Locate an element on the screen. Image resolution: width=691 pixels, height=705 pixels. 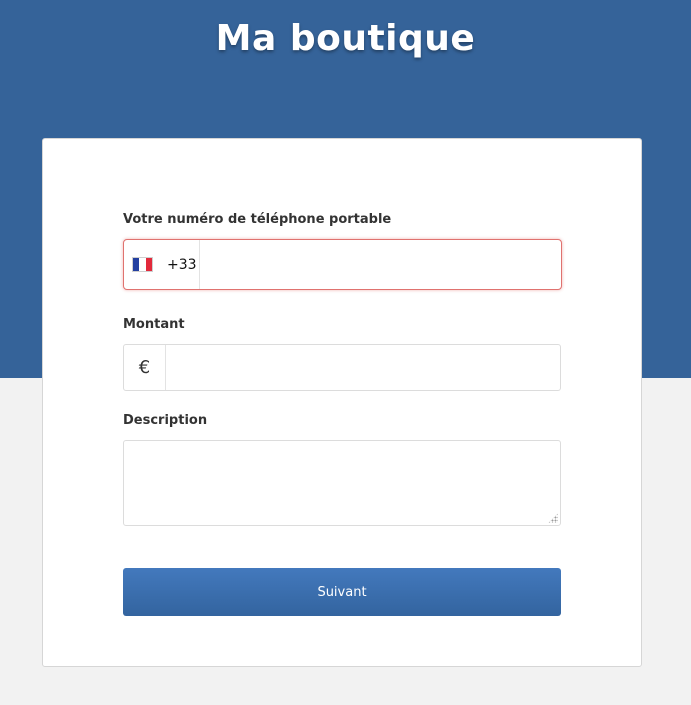
country-code-selector: +33 is located at coordinates (162, 264).